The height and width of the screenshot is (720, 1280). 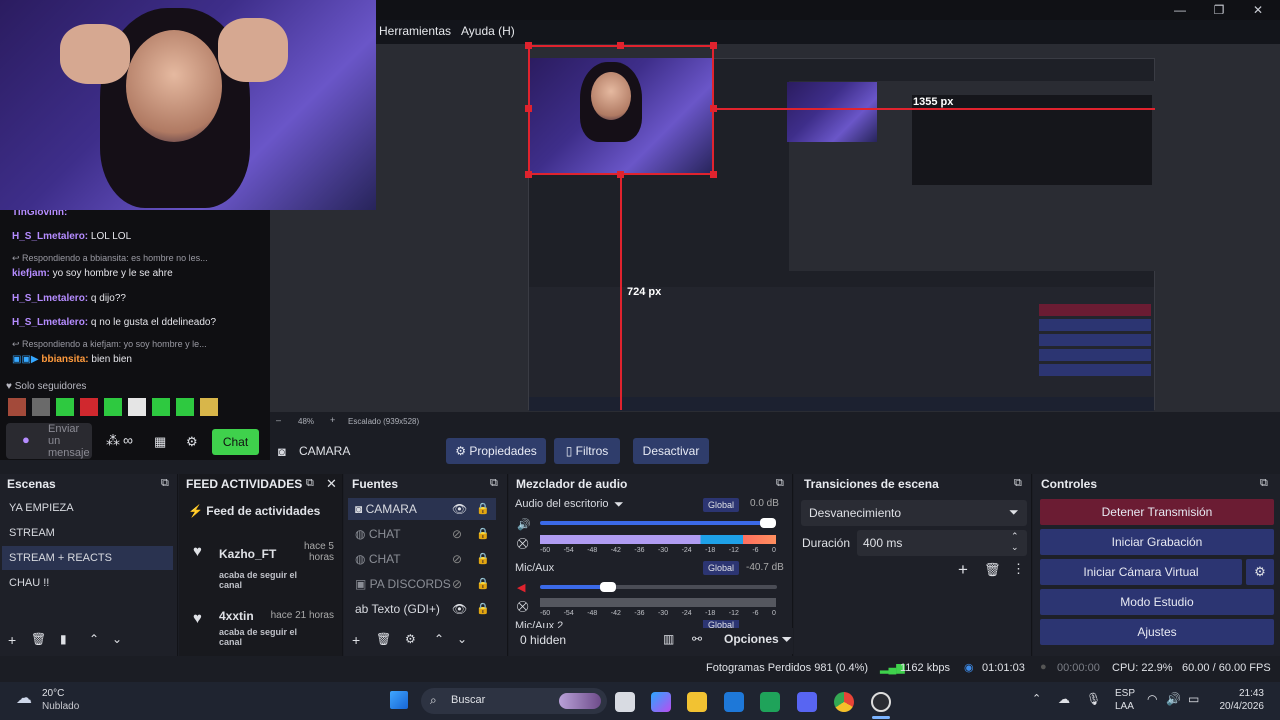 What do you see at coordinates (29, 583) in the screenshot?
I see `scene-item: CHAU !!` at bounding box center [29, 583].